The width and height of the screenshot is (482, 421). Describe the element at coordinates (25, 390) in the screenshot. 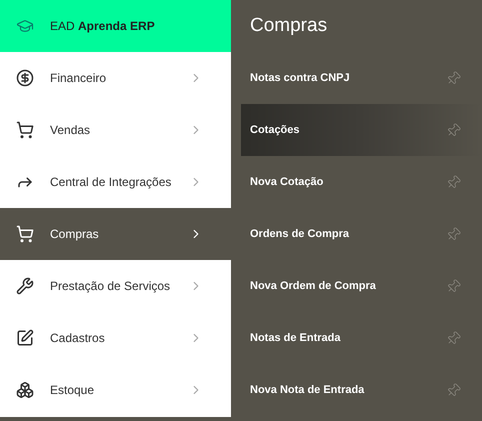

I see `boxes-icon` at that location.